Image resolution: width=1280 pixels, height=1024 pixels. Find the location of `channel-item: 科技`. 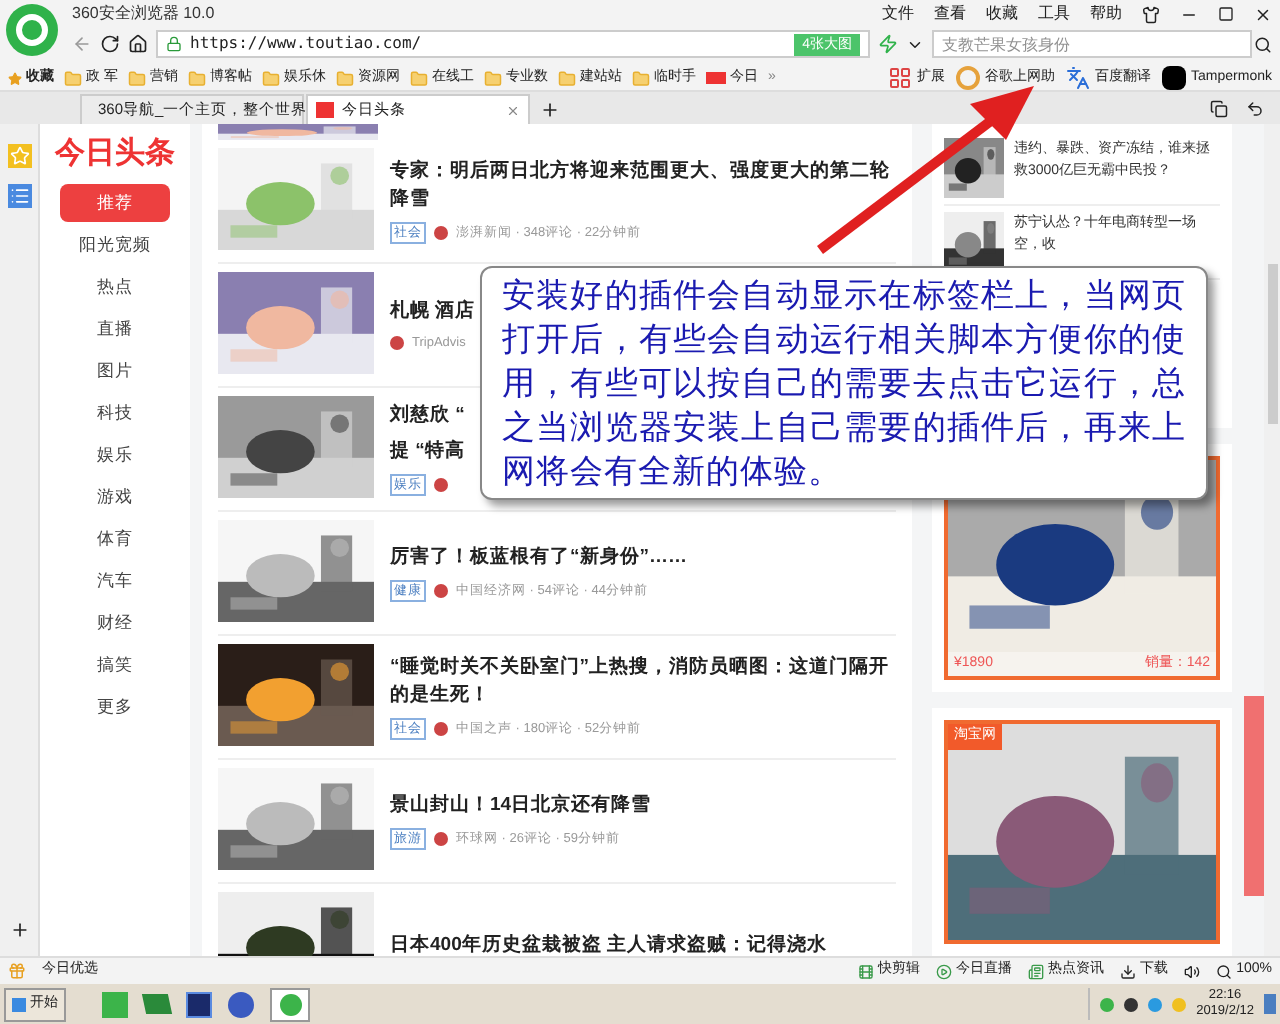

channel-item: 科技 is located at coordinates (115, 412).